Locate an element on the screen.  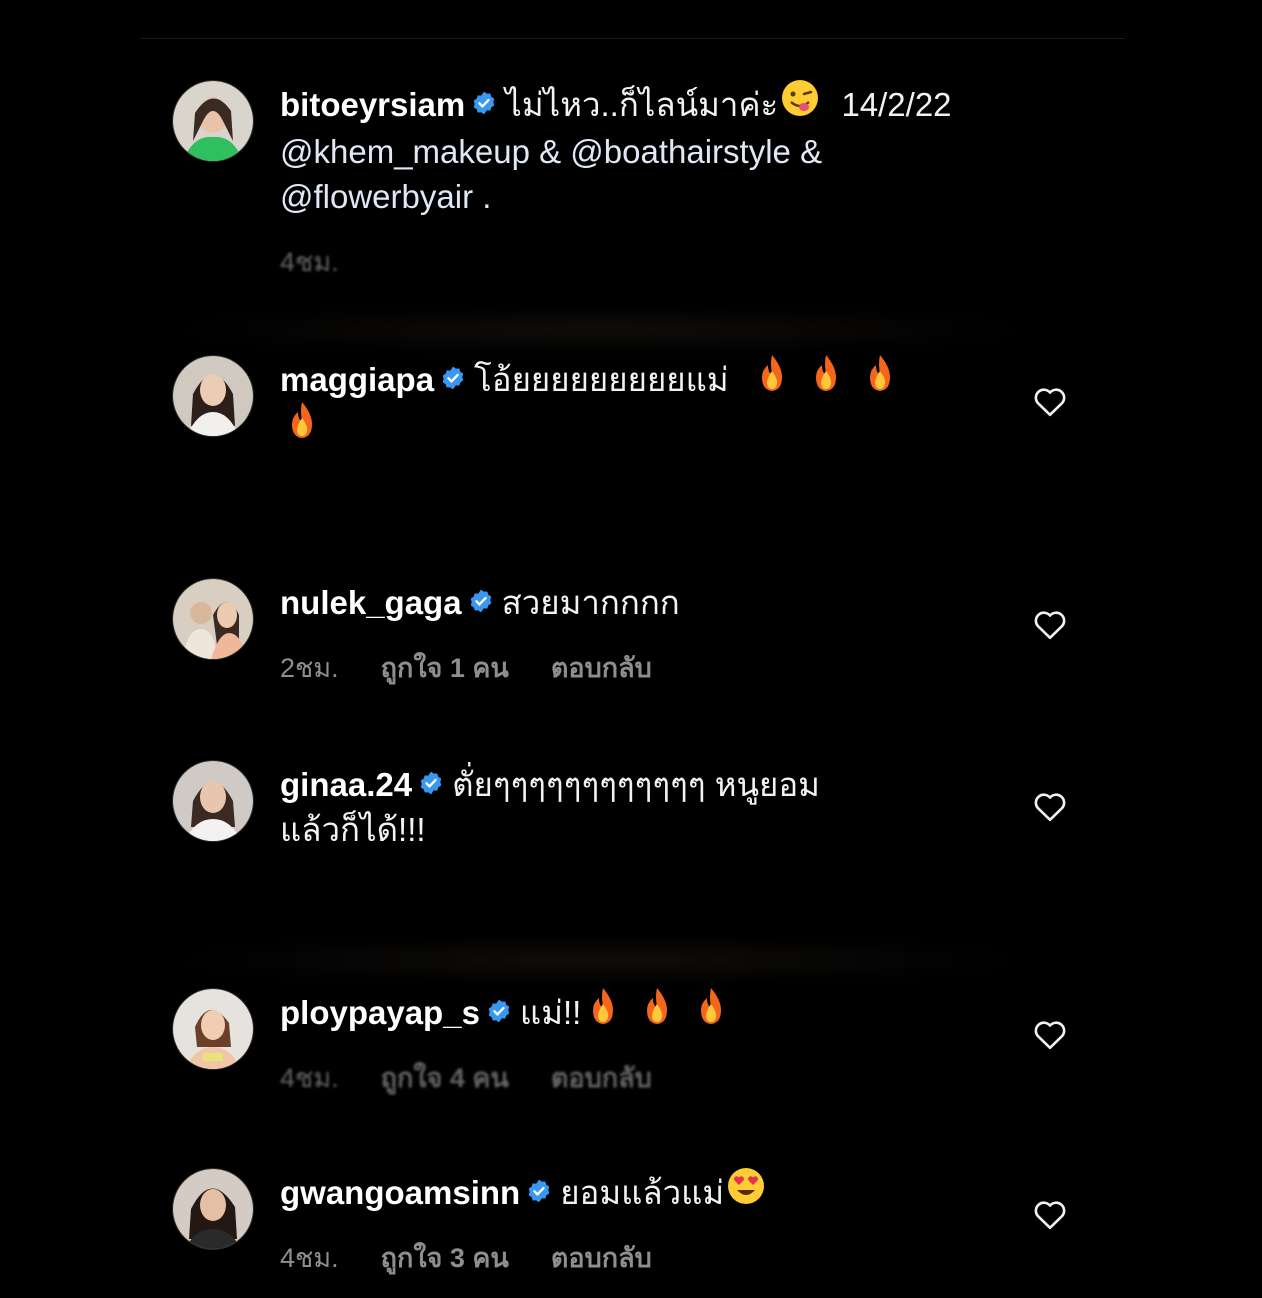
username: nulek_gaga is located at coordinates (371, 602).